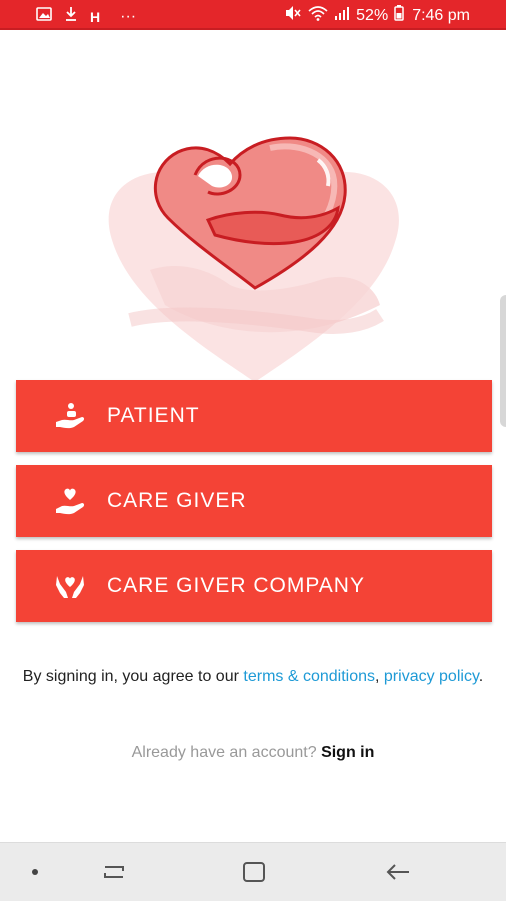 This screenshot has width=506, height=901. I want to click on clock: 7:46 pm, so click(441, 15).